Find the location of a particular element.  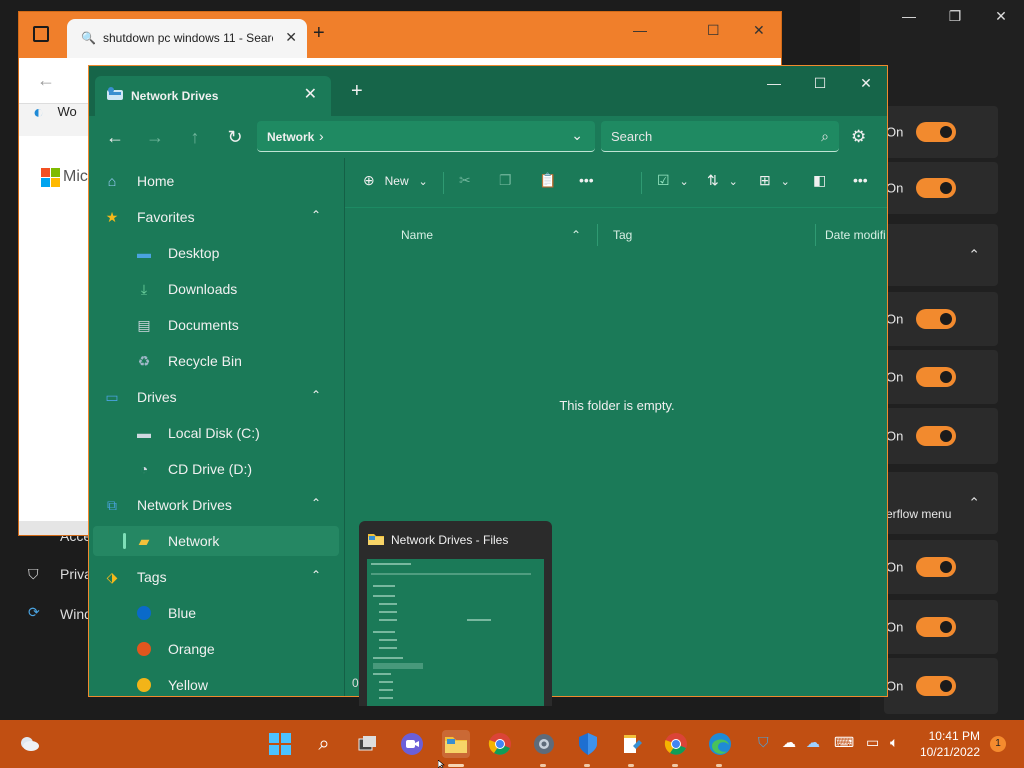

sidebar-item-blue: Blue is located at coordinates (214, 613).